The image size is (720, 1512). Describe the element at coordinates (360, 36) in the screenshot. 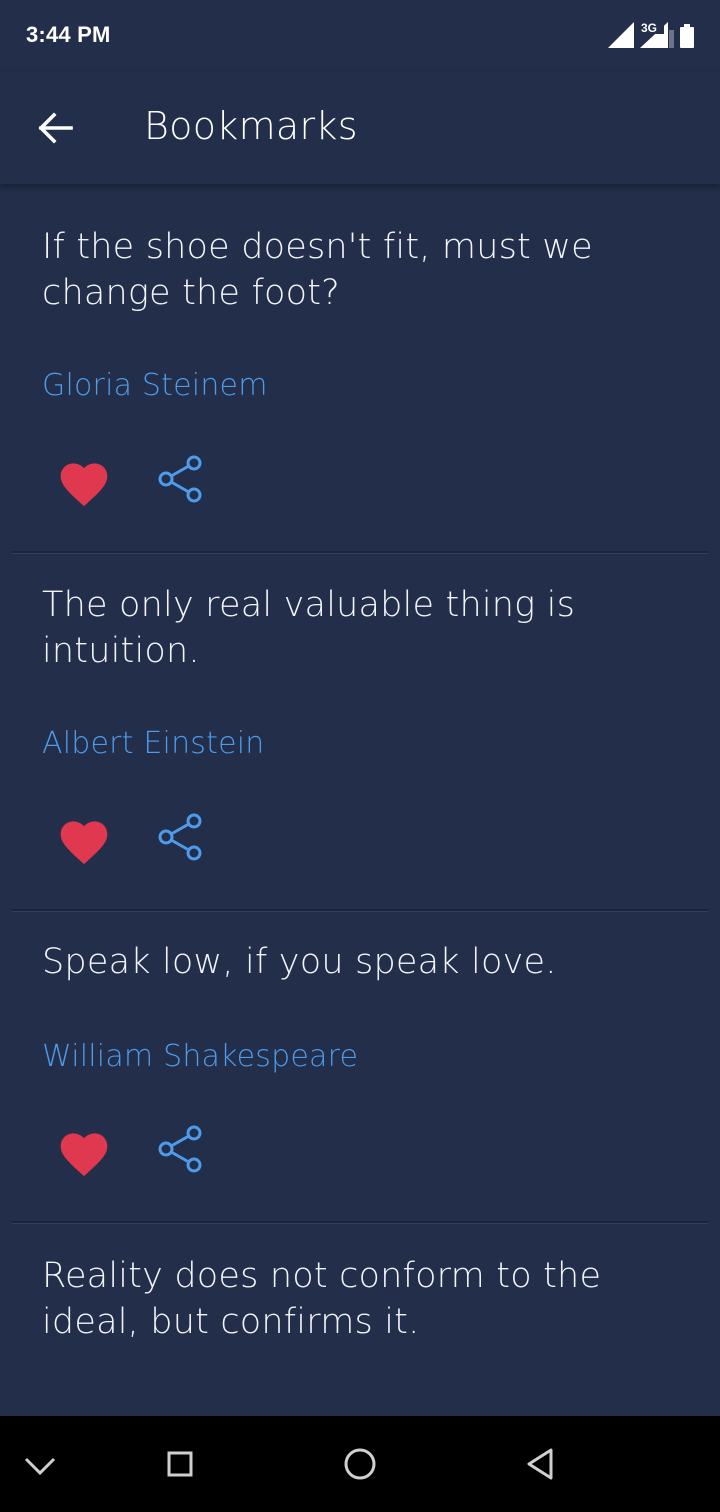

I see `status-bar: 3:44 PM 3G` at that location.